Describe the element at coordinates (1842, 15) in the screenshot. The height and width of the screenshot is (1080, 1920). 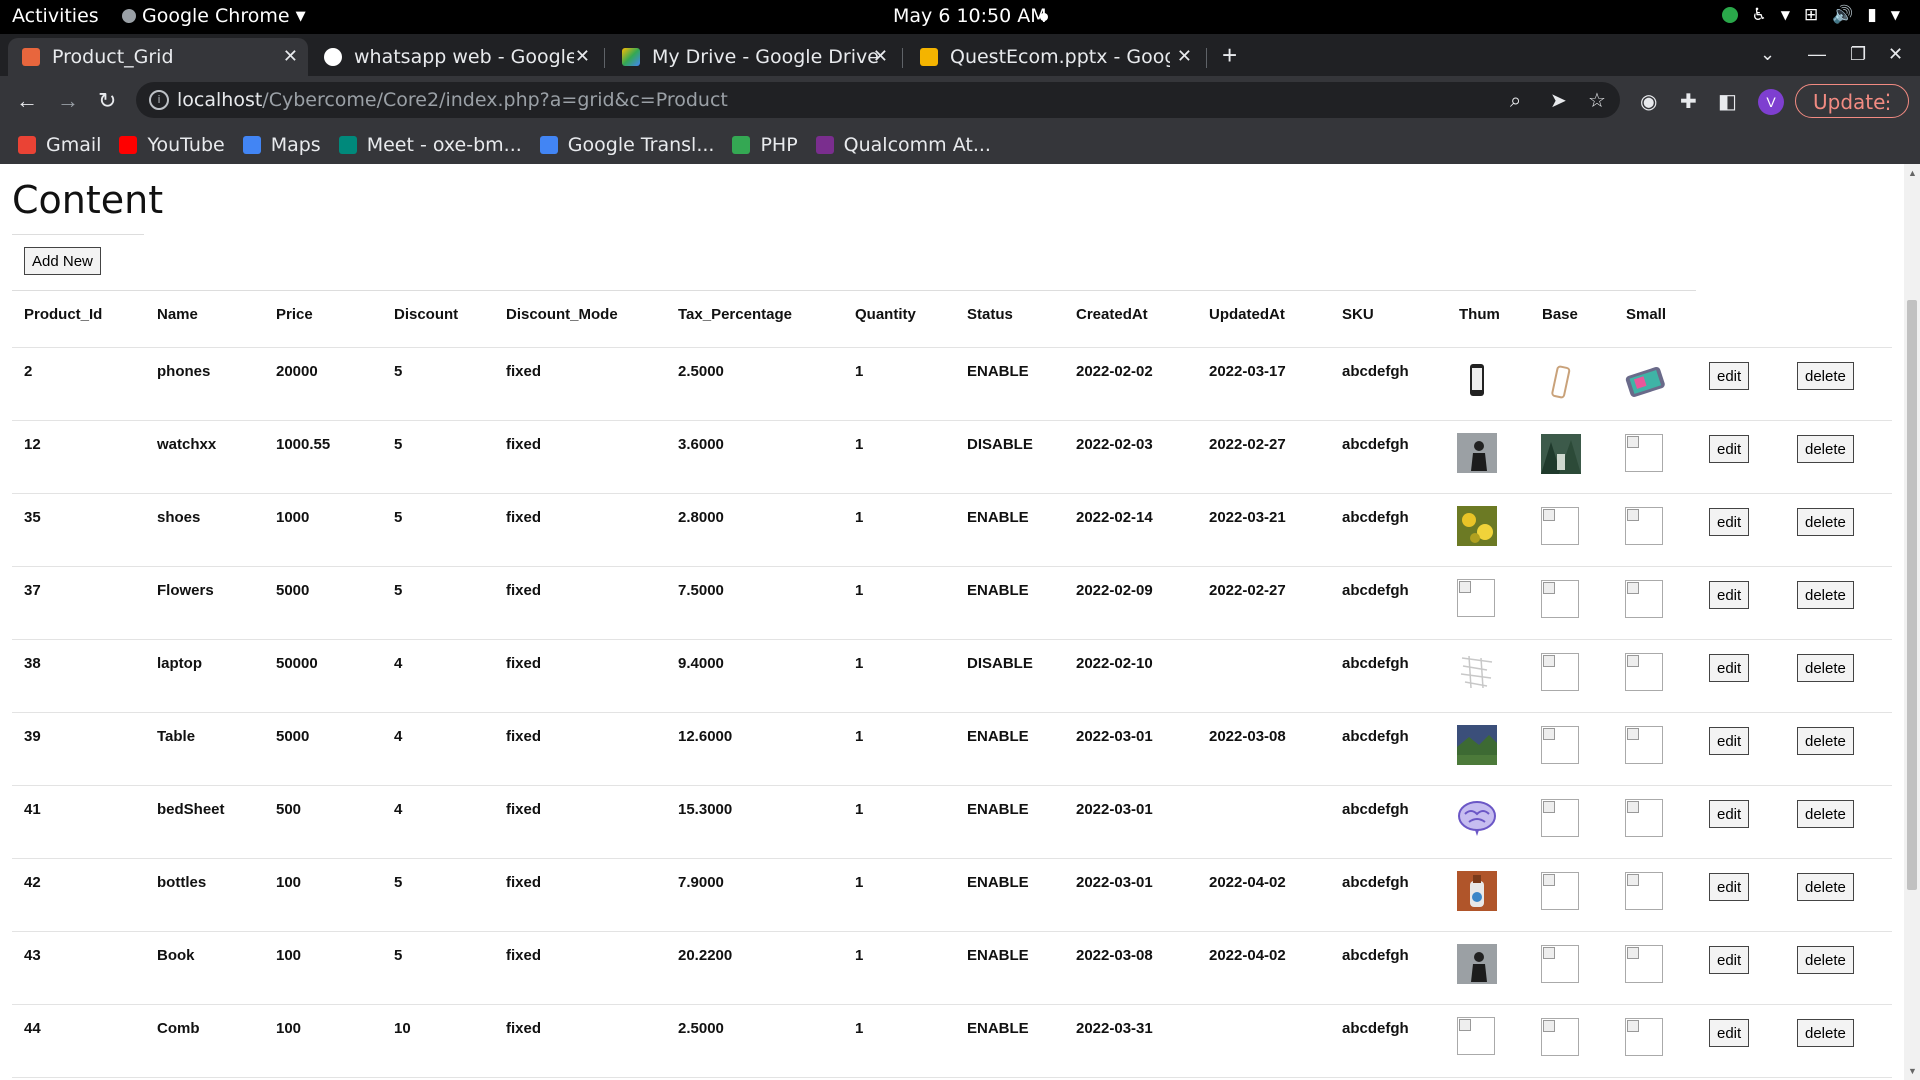
I see `volume-icon: 🔊` at that location.